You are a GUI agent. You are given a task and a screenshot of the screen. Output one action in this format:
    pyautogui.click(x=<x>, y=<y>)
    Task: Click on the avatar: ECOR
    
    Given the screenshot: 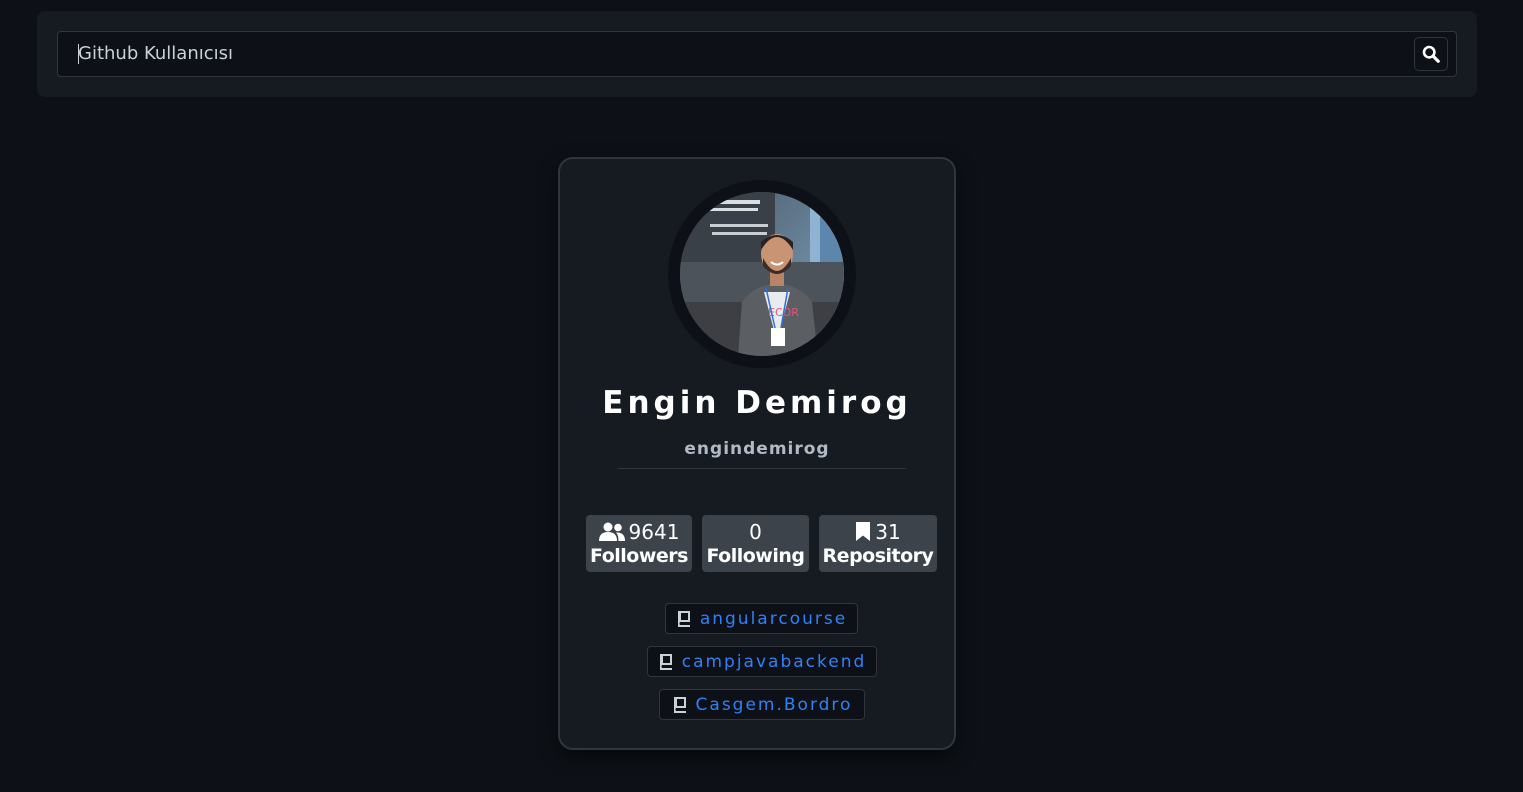 What is the action you would take?
    pyautogui.click(x=762, y=274)
    